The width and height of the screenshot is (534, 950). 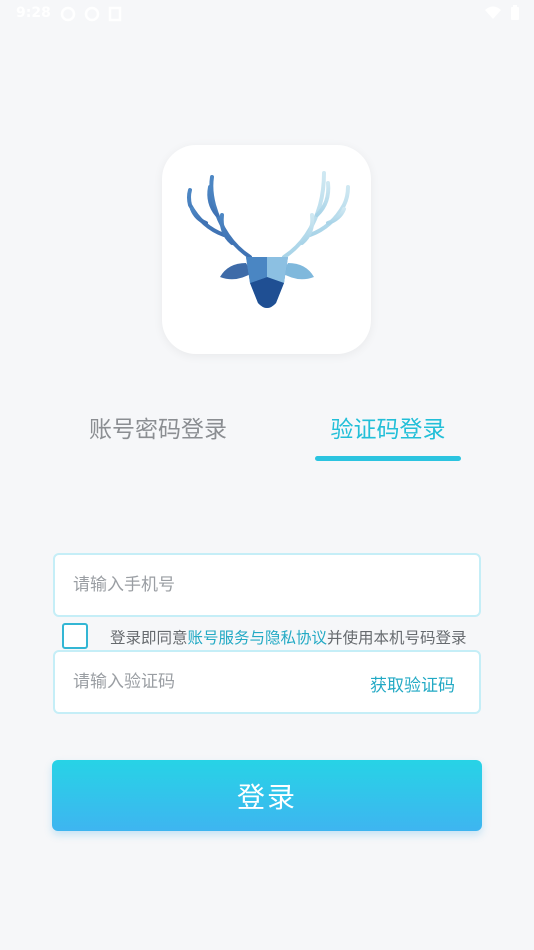 What do you see at coordinates (412, 683) in the screenshot?
I see `get-code-button: 获取验证码` at bounding box center [412, 683].